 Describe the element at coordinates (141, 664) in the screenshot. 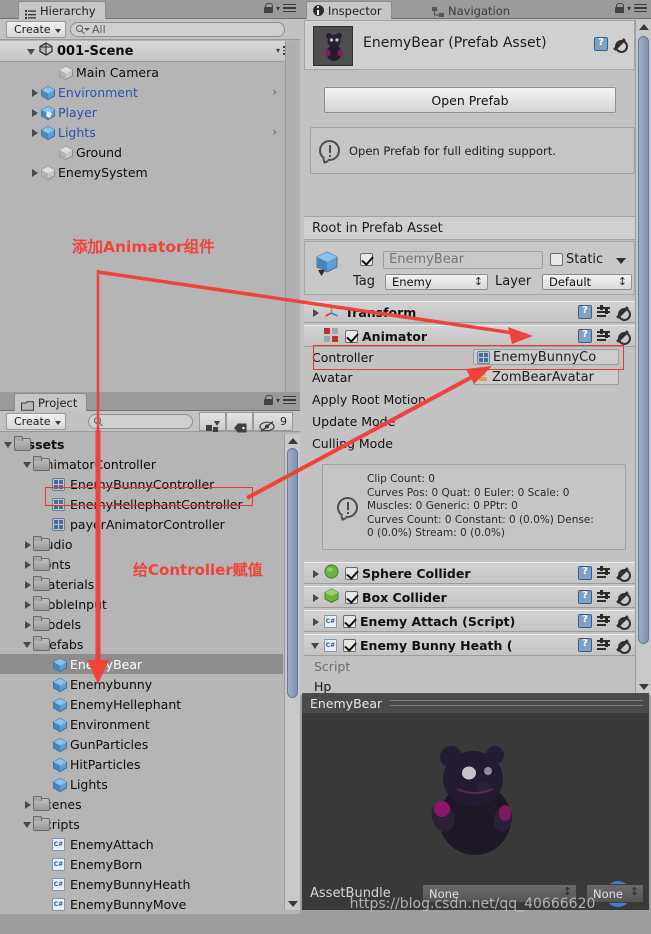

I see `project-item-enemybear: EnemyBear` at that location.